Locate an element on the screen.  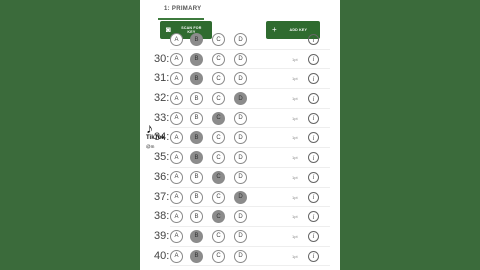
answer-row: 34: A B C D 1pt i is located at coordinates (240, 138).